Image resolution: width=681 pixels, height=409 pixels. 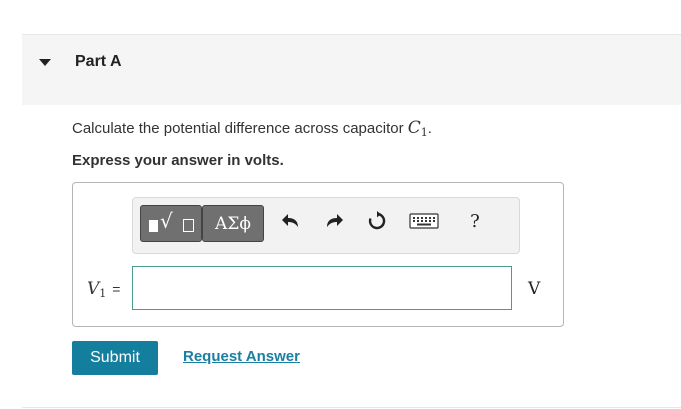 I want to click on question-suffix: ., so click(x=429, y=128).